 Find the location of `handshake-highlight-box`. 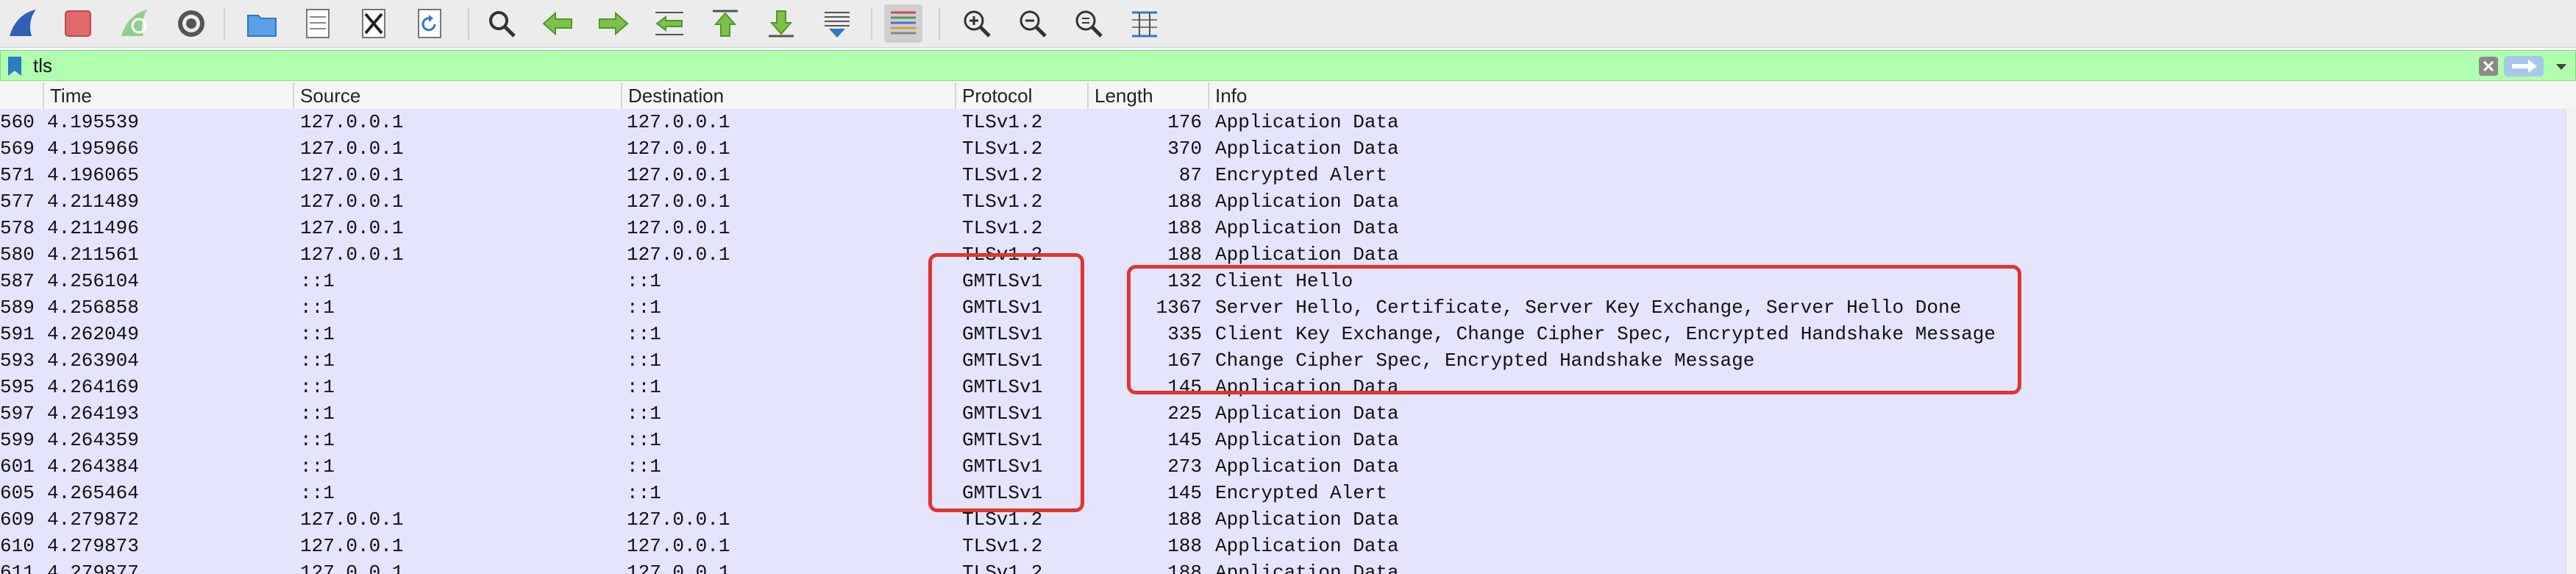

handshake-highlight-box is located at coordinates (1574, 329).